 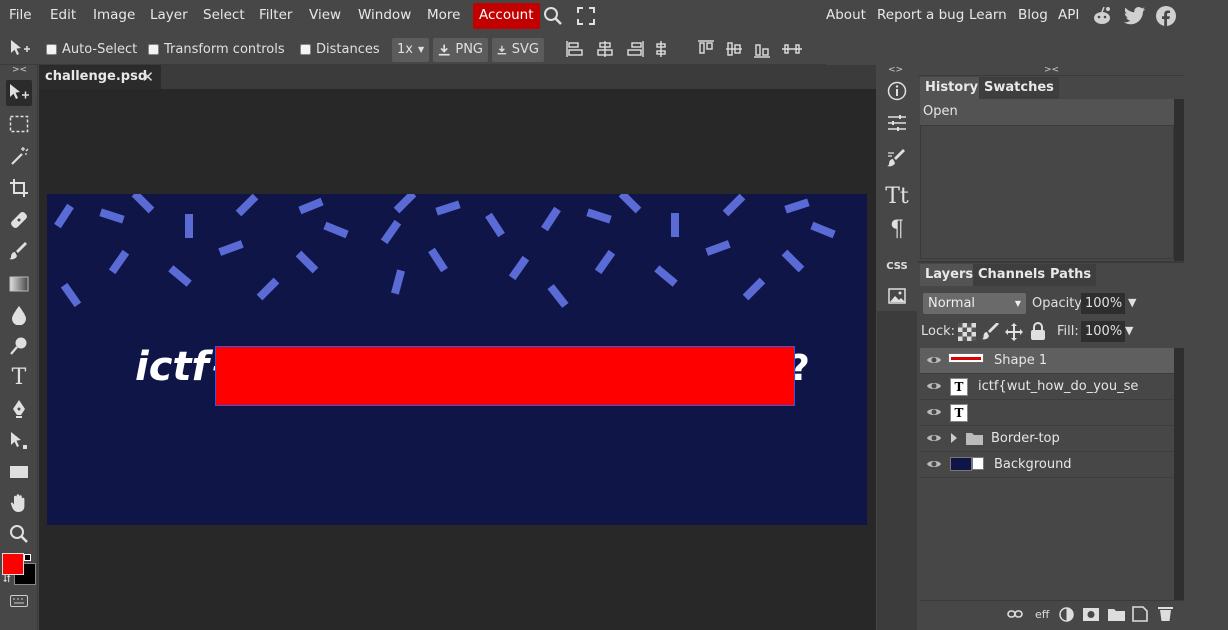 I want to click on align-bottom-icon, so click(x=762, y=51).